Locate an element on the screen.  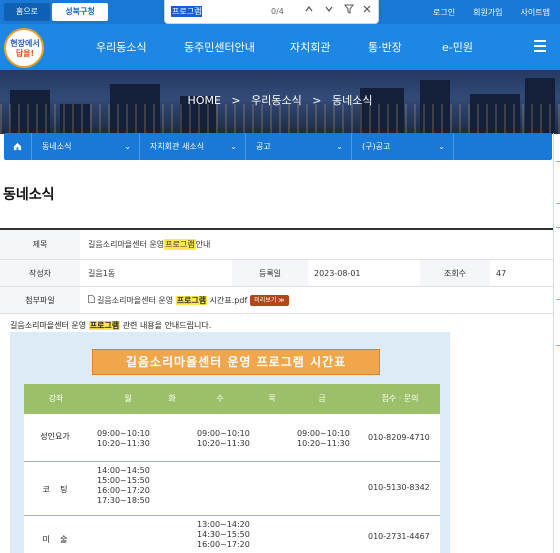
page-title: 동네소식 is located at coordinates (29, 195).